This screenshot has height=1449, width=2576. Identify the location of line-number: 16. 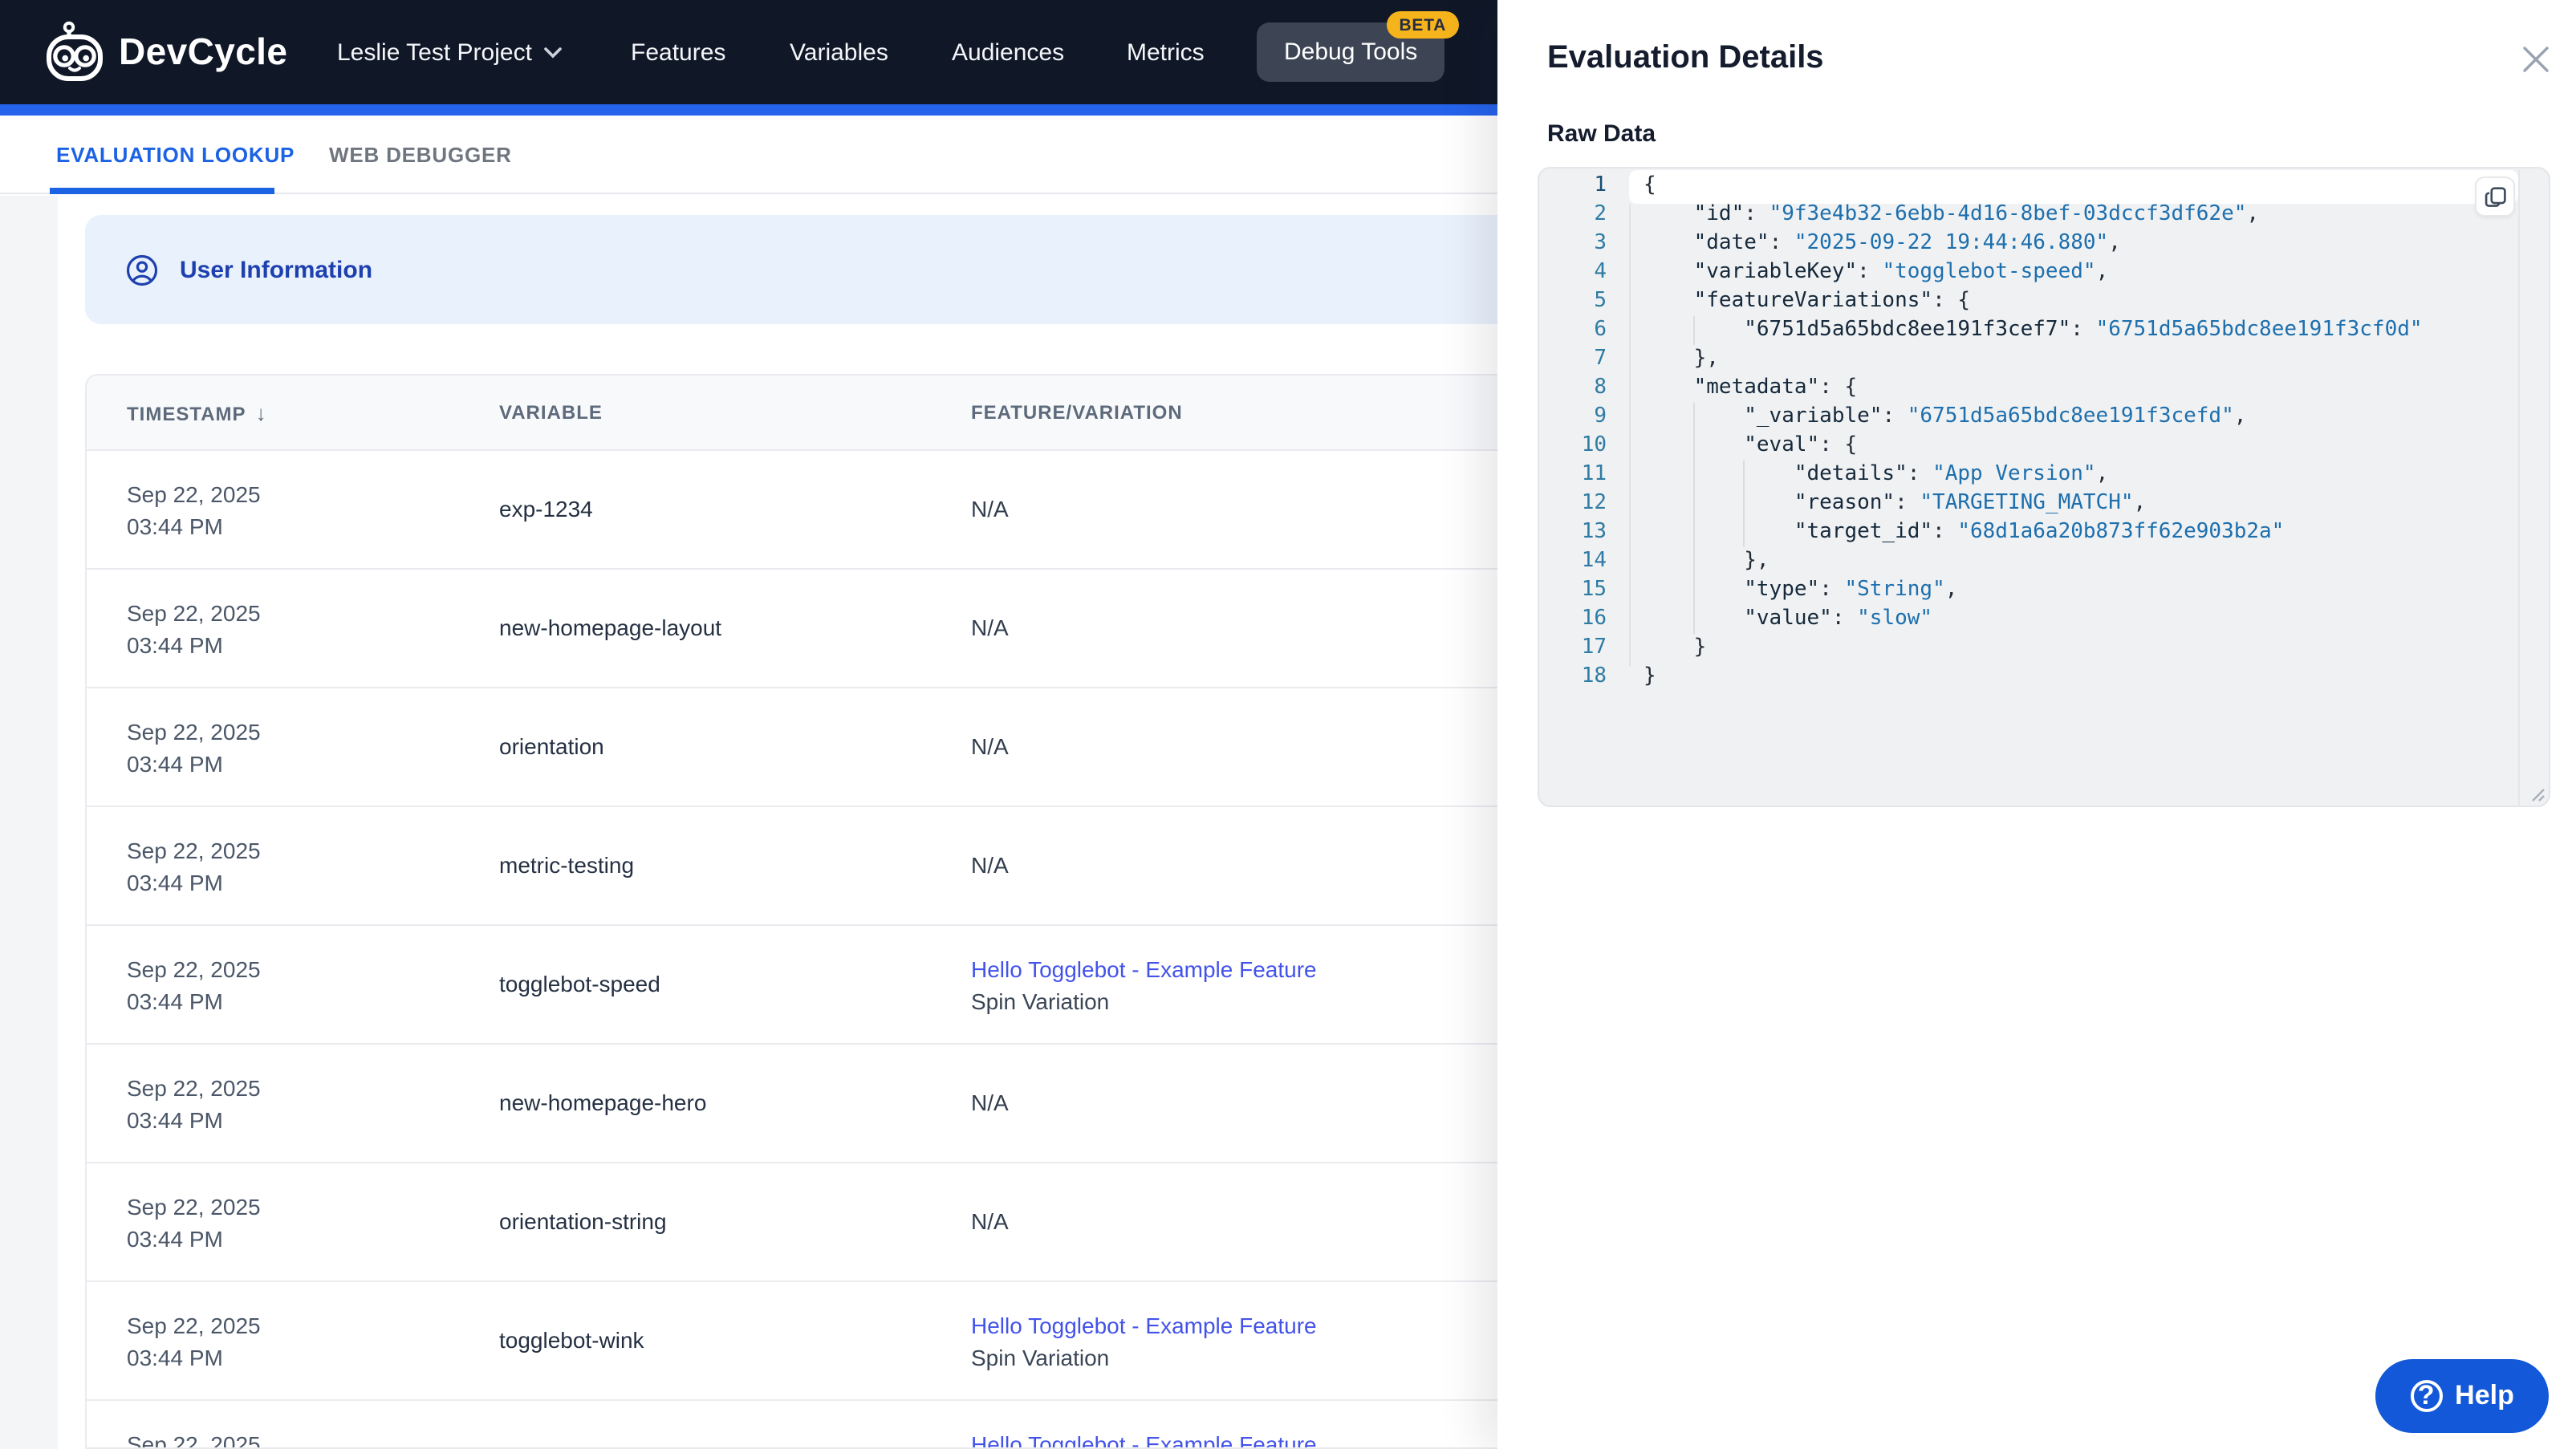
(1594, 619).